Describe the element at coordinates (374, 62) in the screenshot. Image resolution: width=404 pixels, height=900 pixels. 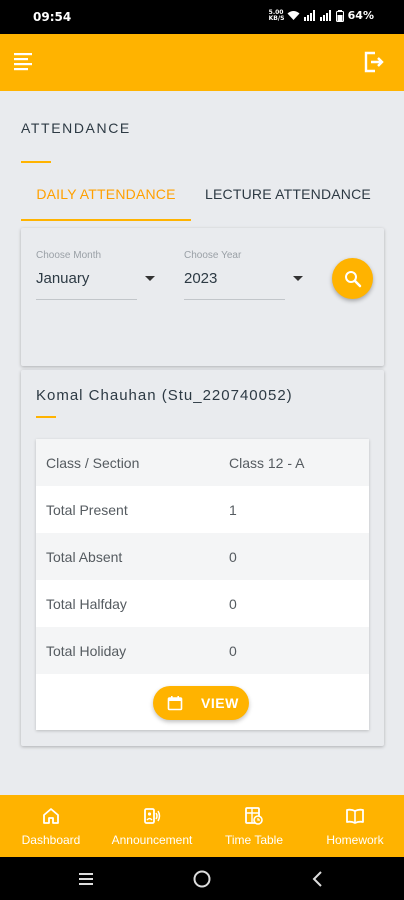
I see `logout-icon` at that location.